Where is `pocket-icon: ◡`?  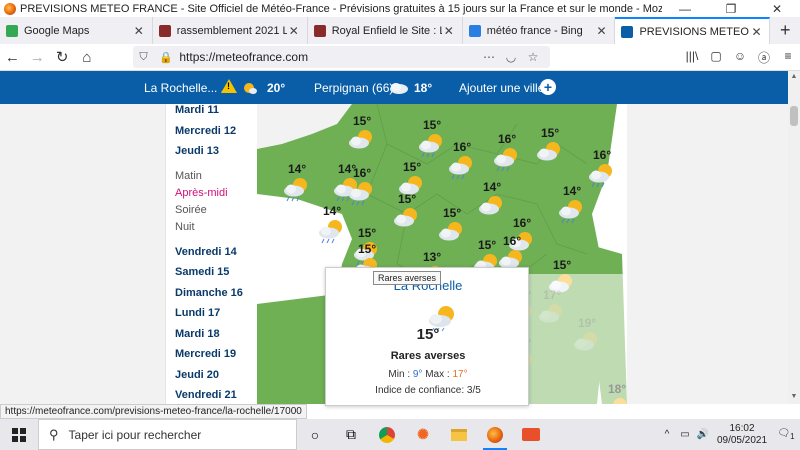 pocket-icon: ◡ is located at coordinates (511, 57).